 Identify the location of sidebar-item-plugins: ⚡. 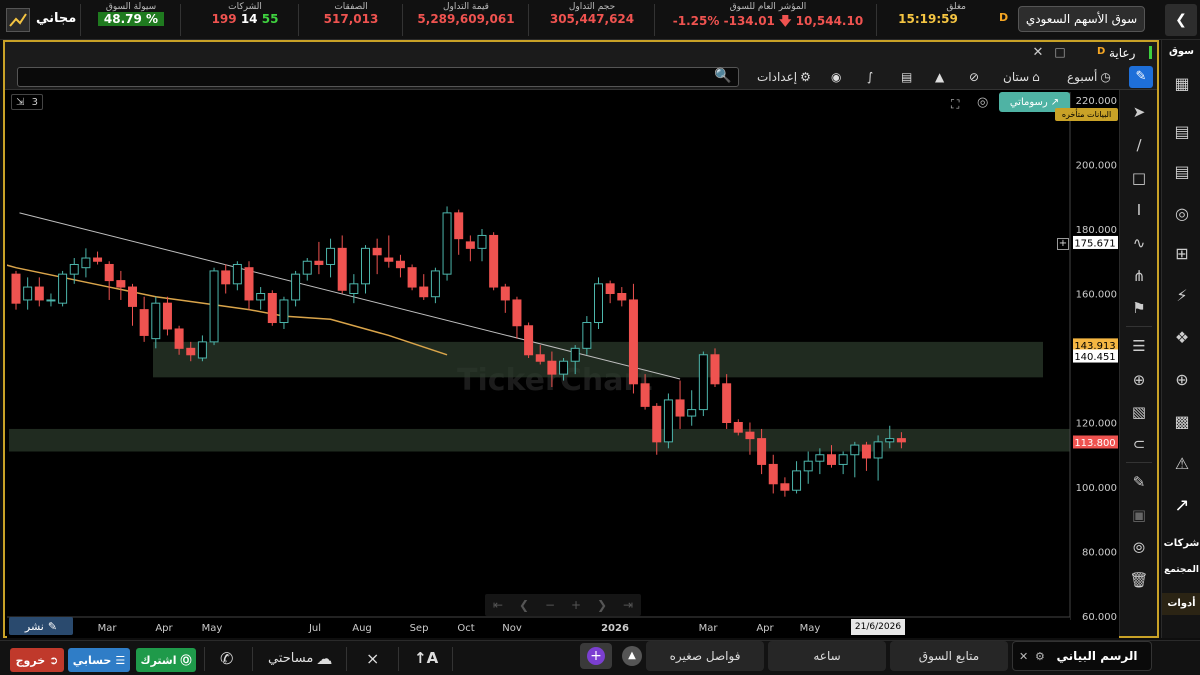
(1182, 296).